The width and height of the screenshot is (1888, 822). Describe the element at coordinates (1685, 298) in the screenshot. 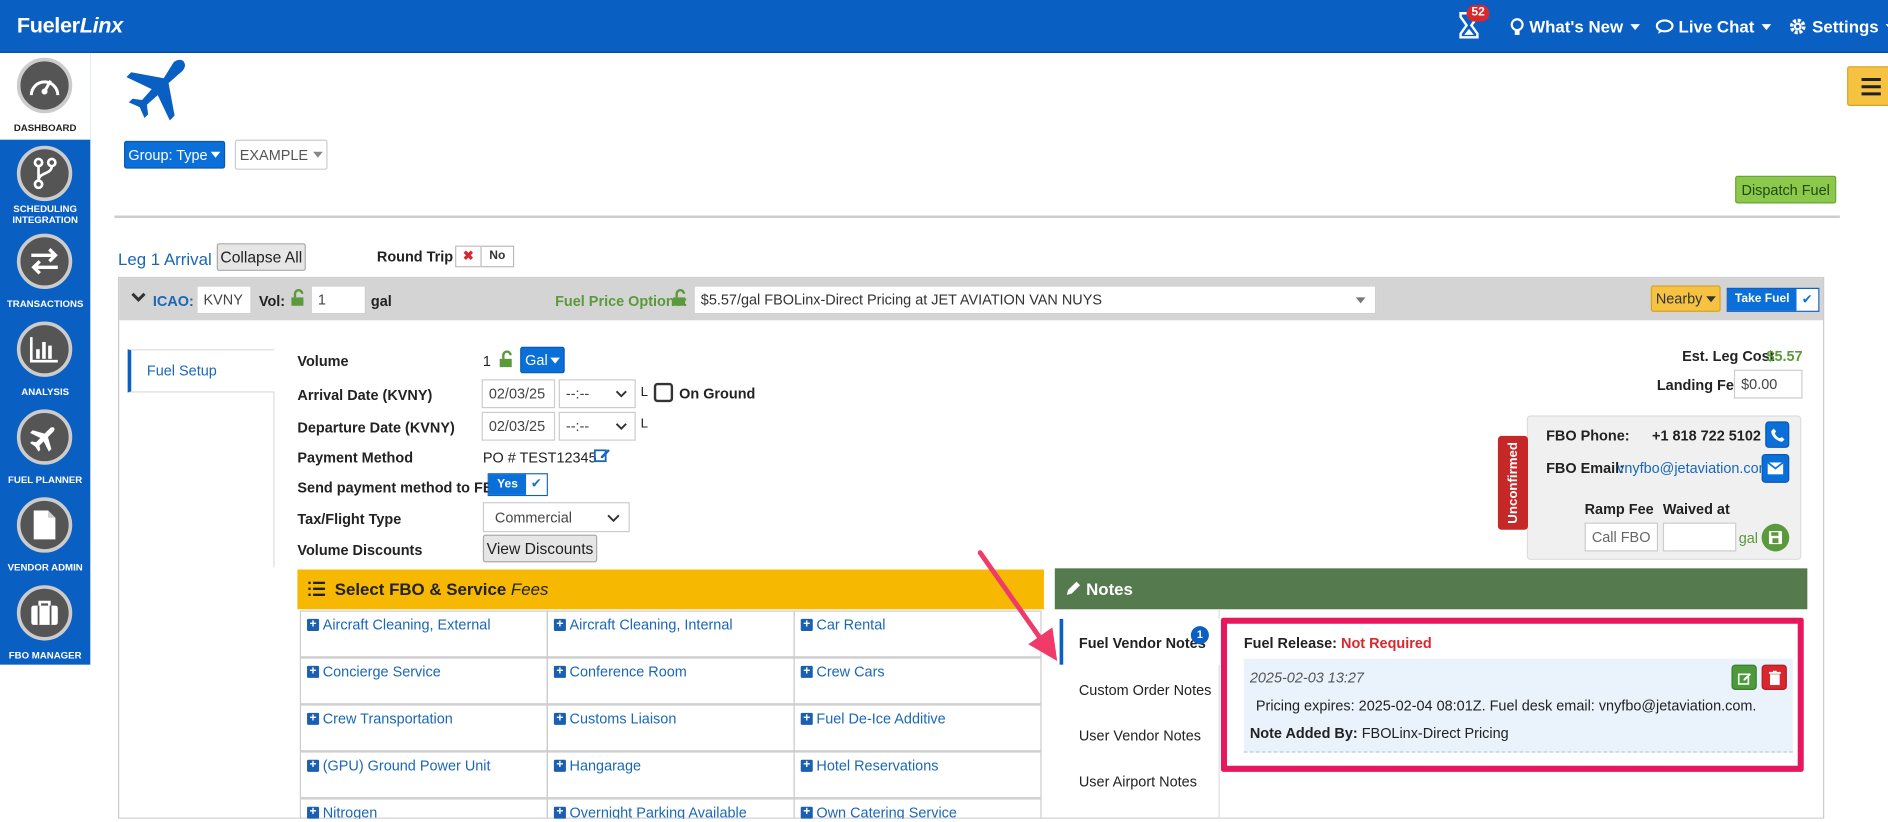

I see `nearby-dropdown: Nearby` at that location.